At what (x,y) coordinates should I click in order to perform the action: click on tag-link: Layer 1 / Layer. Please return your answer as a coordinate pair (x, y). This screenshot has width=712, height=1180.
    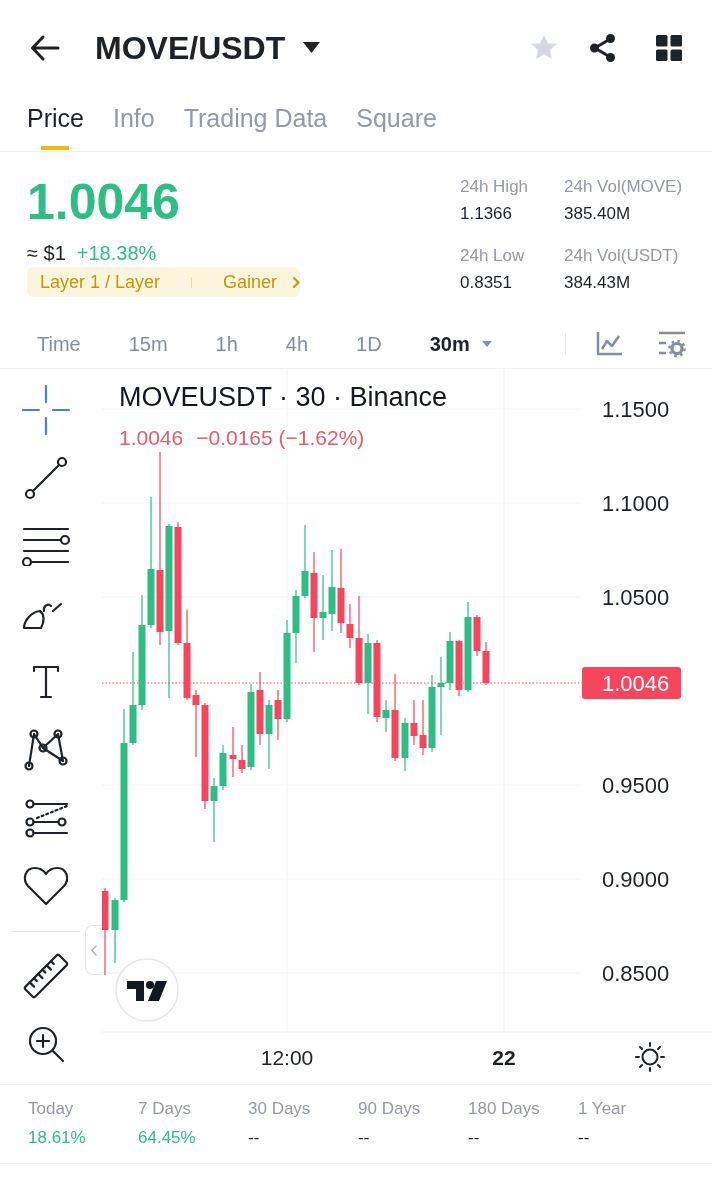
    Looking at the image, I should click on (100, 282).